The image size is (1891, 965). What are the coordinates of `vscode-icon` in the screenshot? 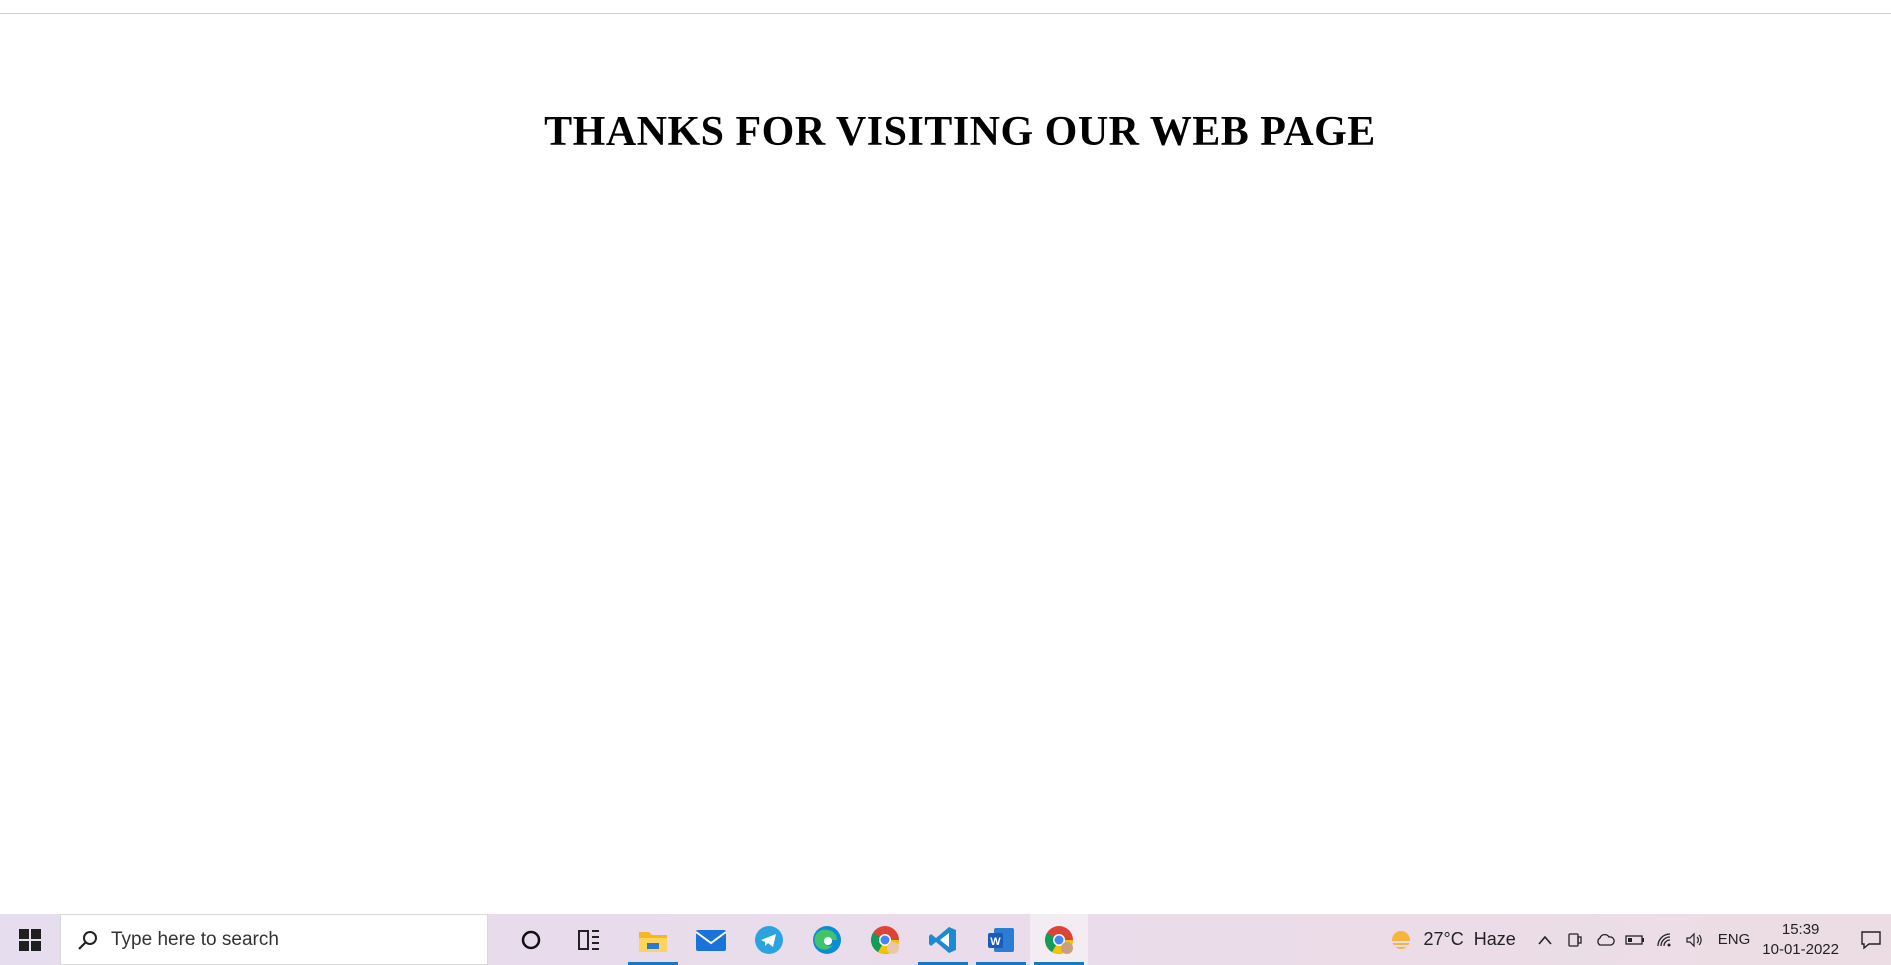 It's located at (942, 939).